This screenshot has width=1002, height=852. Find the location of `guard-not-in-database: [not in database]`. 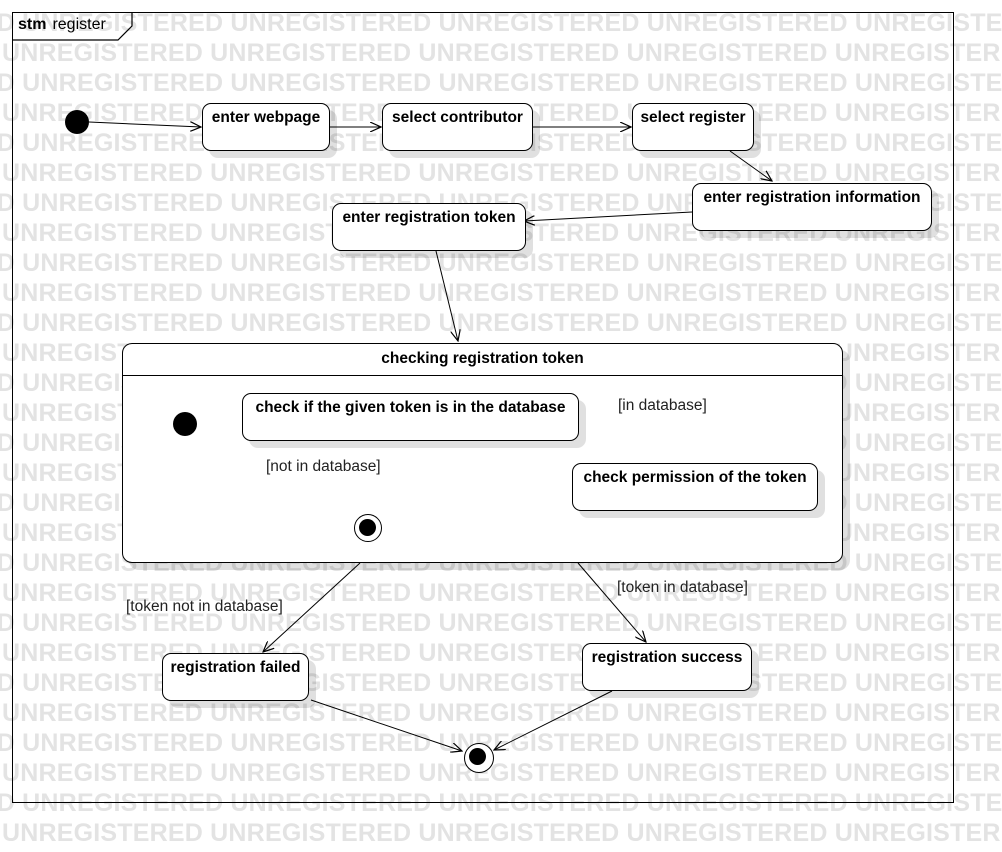

guard-not-in-database: [not in database] is located at coordinates (323, 466).